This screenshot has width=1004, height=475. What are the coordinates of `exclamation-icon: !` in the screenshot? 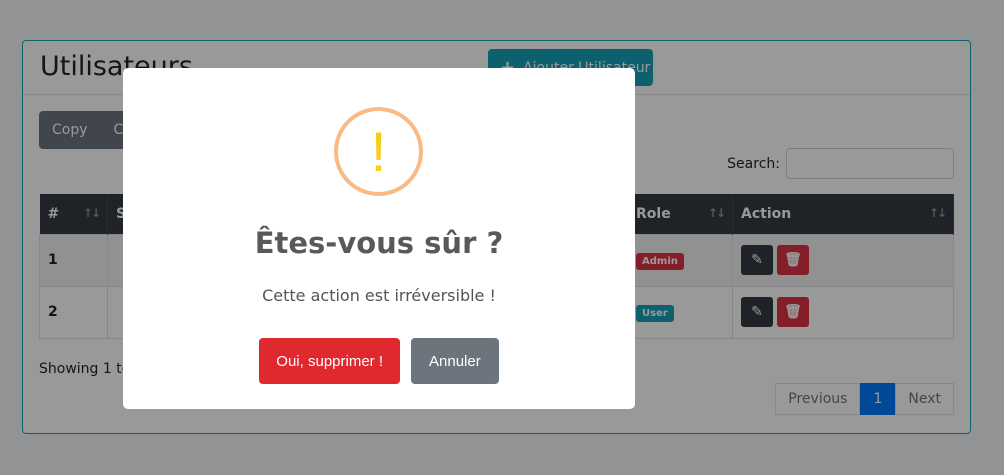 It's located at (378, 151).